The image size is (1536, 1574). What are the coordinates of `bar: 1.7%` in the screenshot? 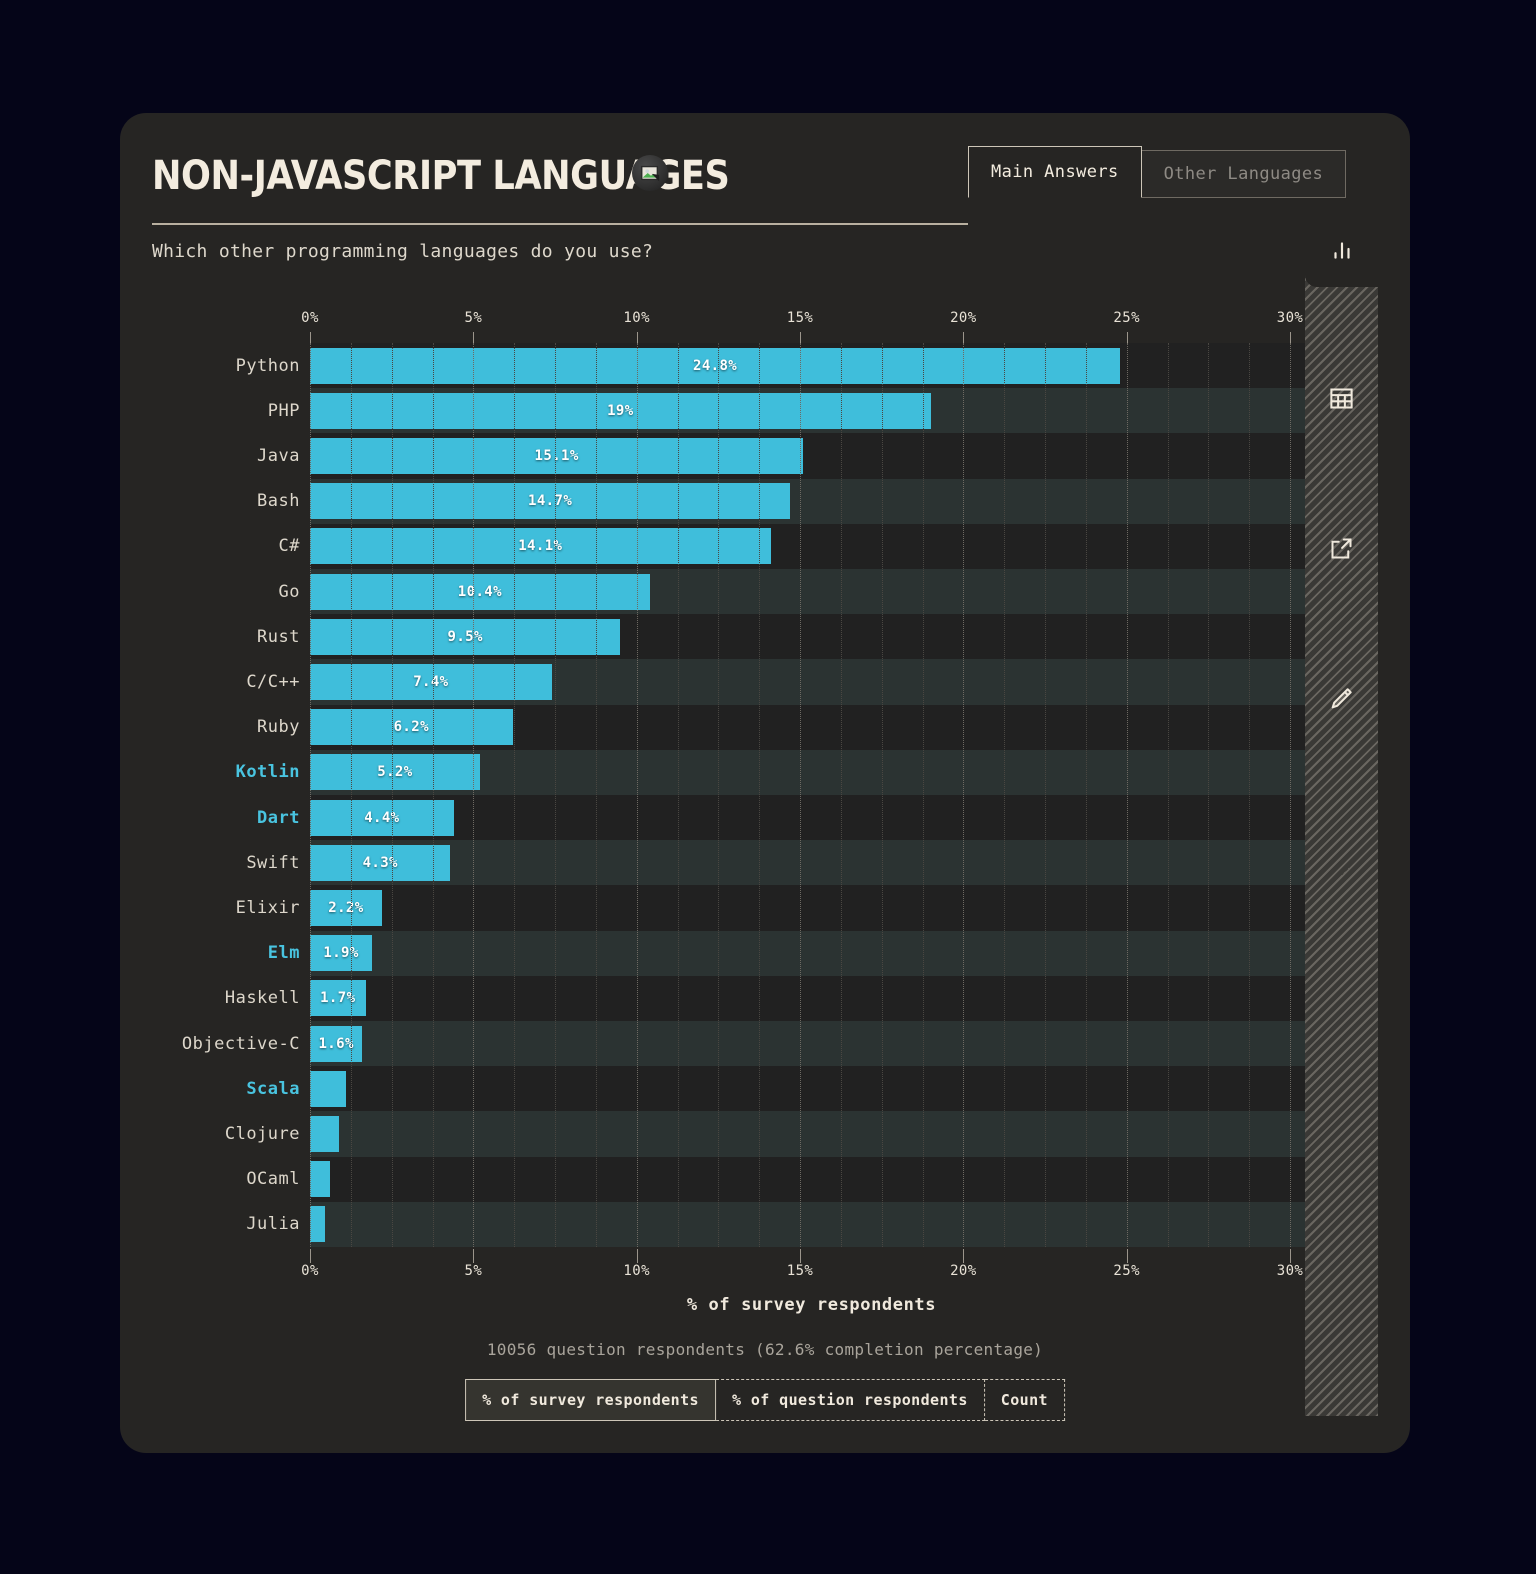 It's located at (338, 998).